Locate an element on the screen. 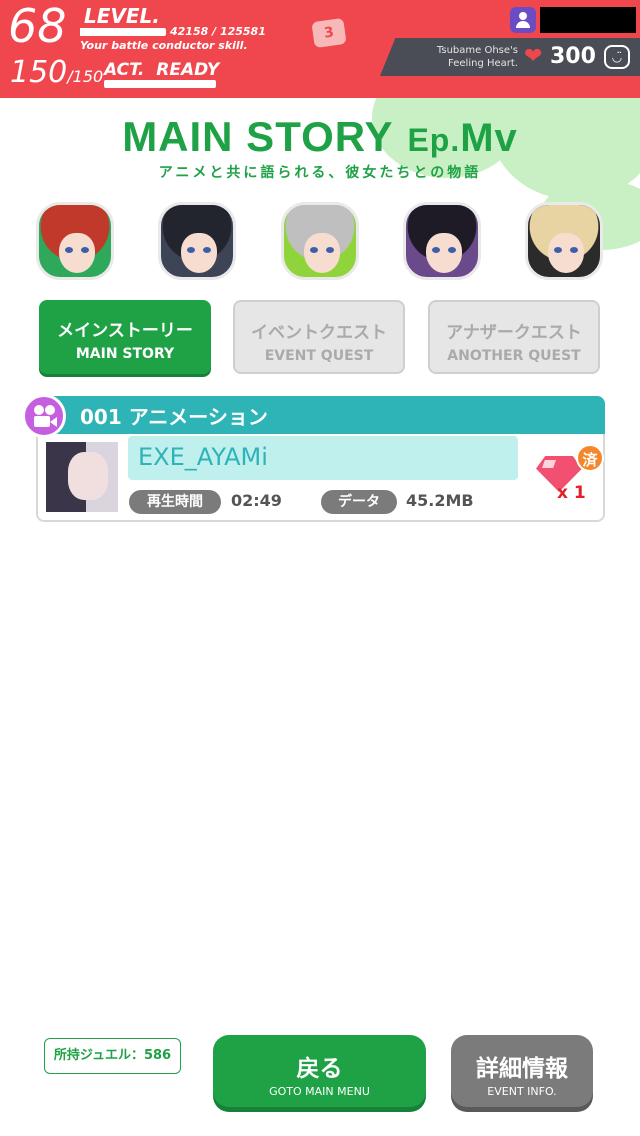  story-thumbnail is located at coordinates (82, 477).